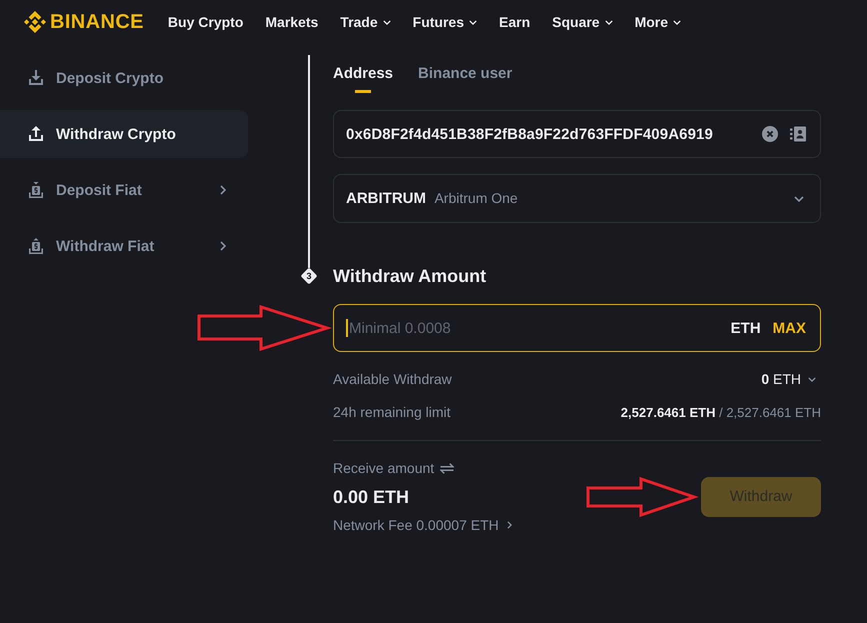 This screenshot has height=623, width=867. Describe the element at coordinates (798, 134) in the screenshot. I see `address-book-icon` at that location.